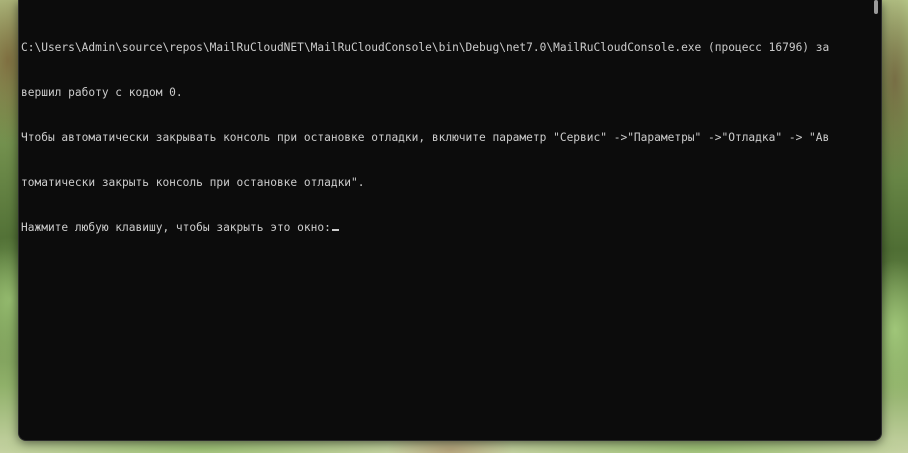 The width and height of the screenshot is (908, 453). I want to click on text-cursor, so click(335, 230).